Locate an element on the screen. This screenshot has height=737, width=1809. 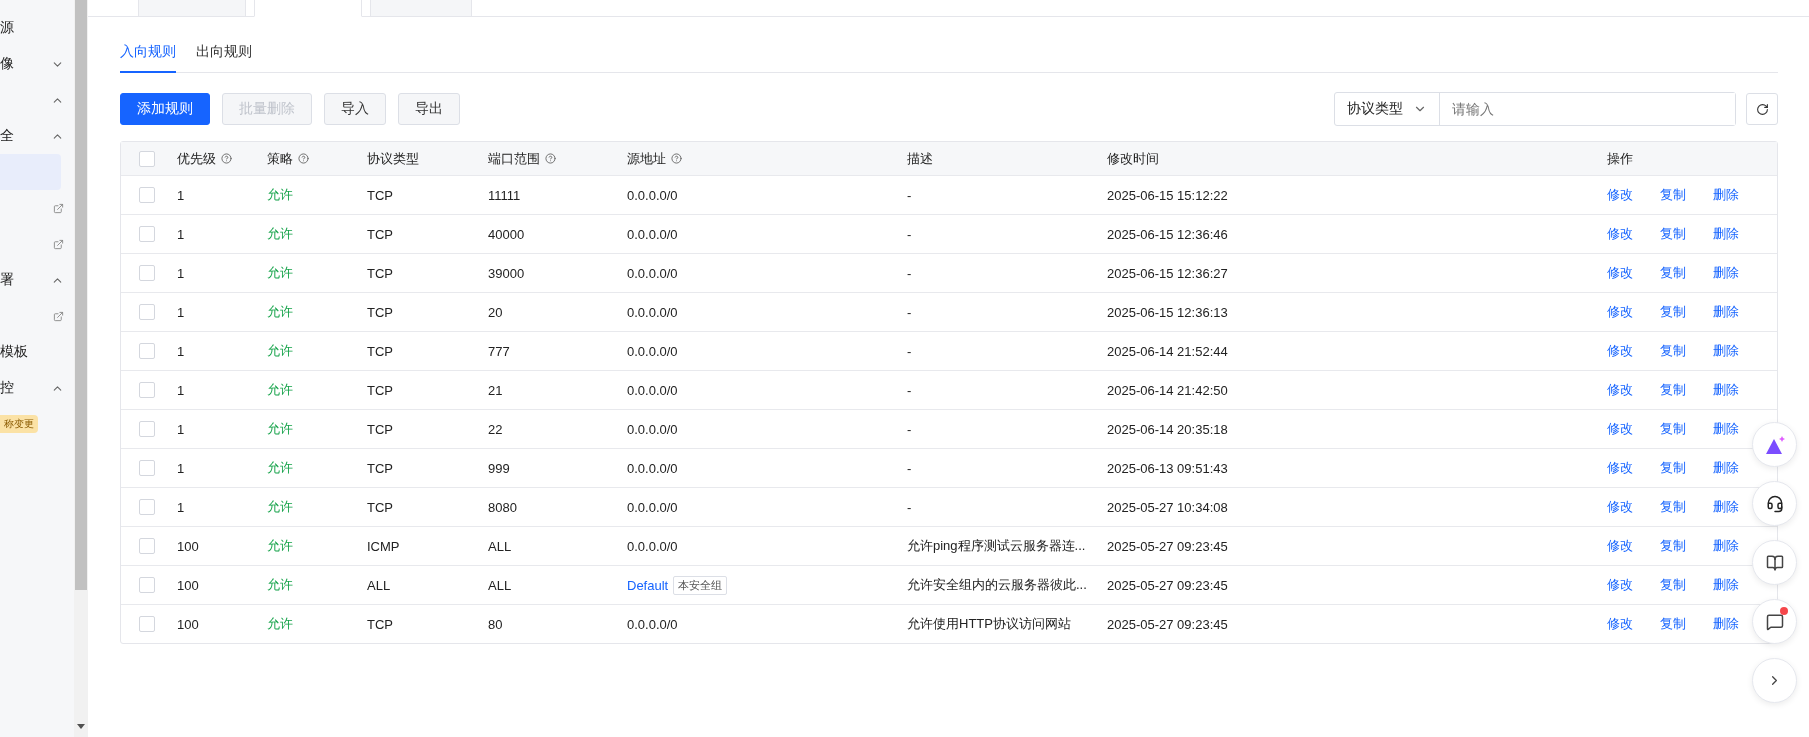
table-cell-text: TCP is located at coordinates (380, 234).